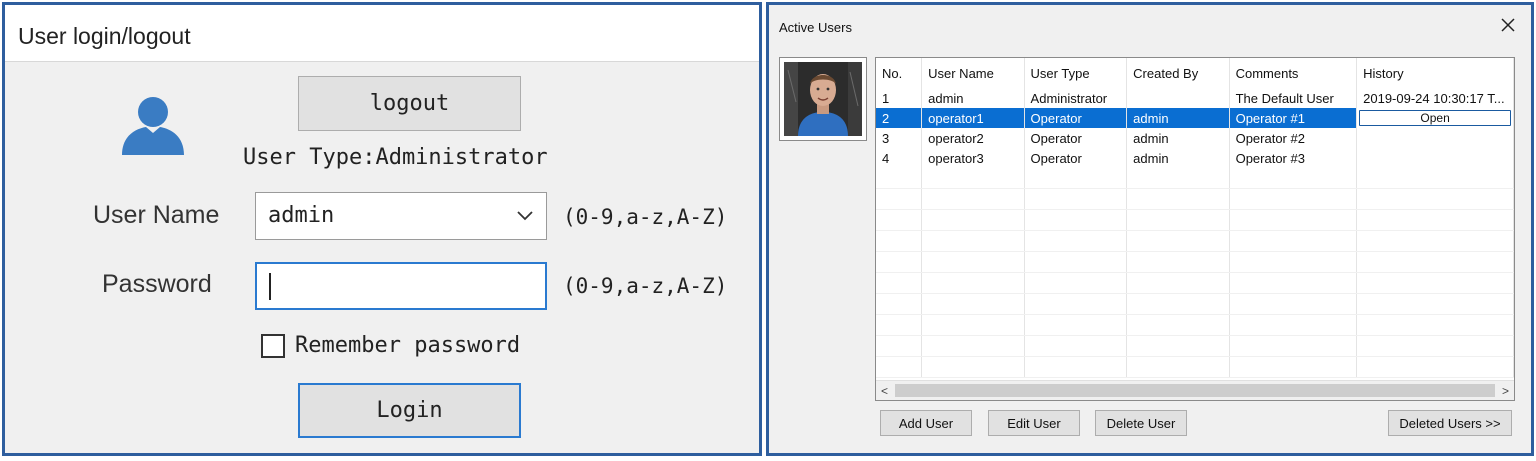 Image resolution: width=1536 pixels, height=461 pixels. What do you see at coordinates (1293, 73) in the screenshot?
I see `column-header-comments: Comments` at bounding box center [1293, 73].